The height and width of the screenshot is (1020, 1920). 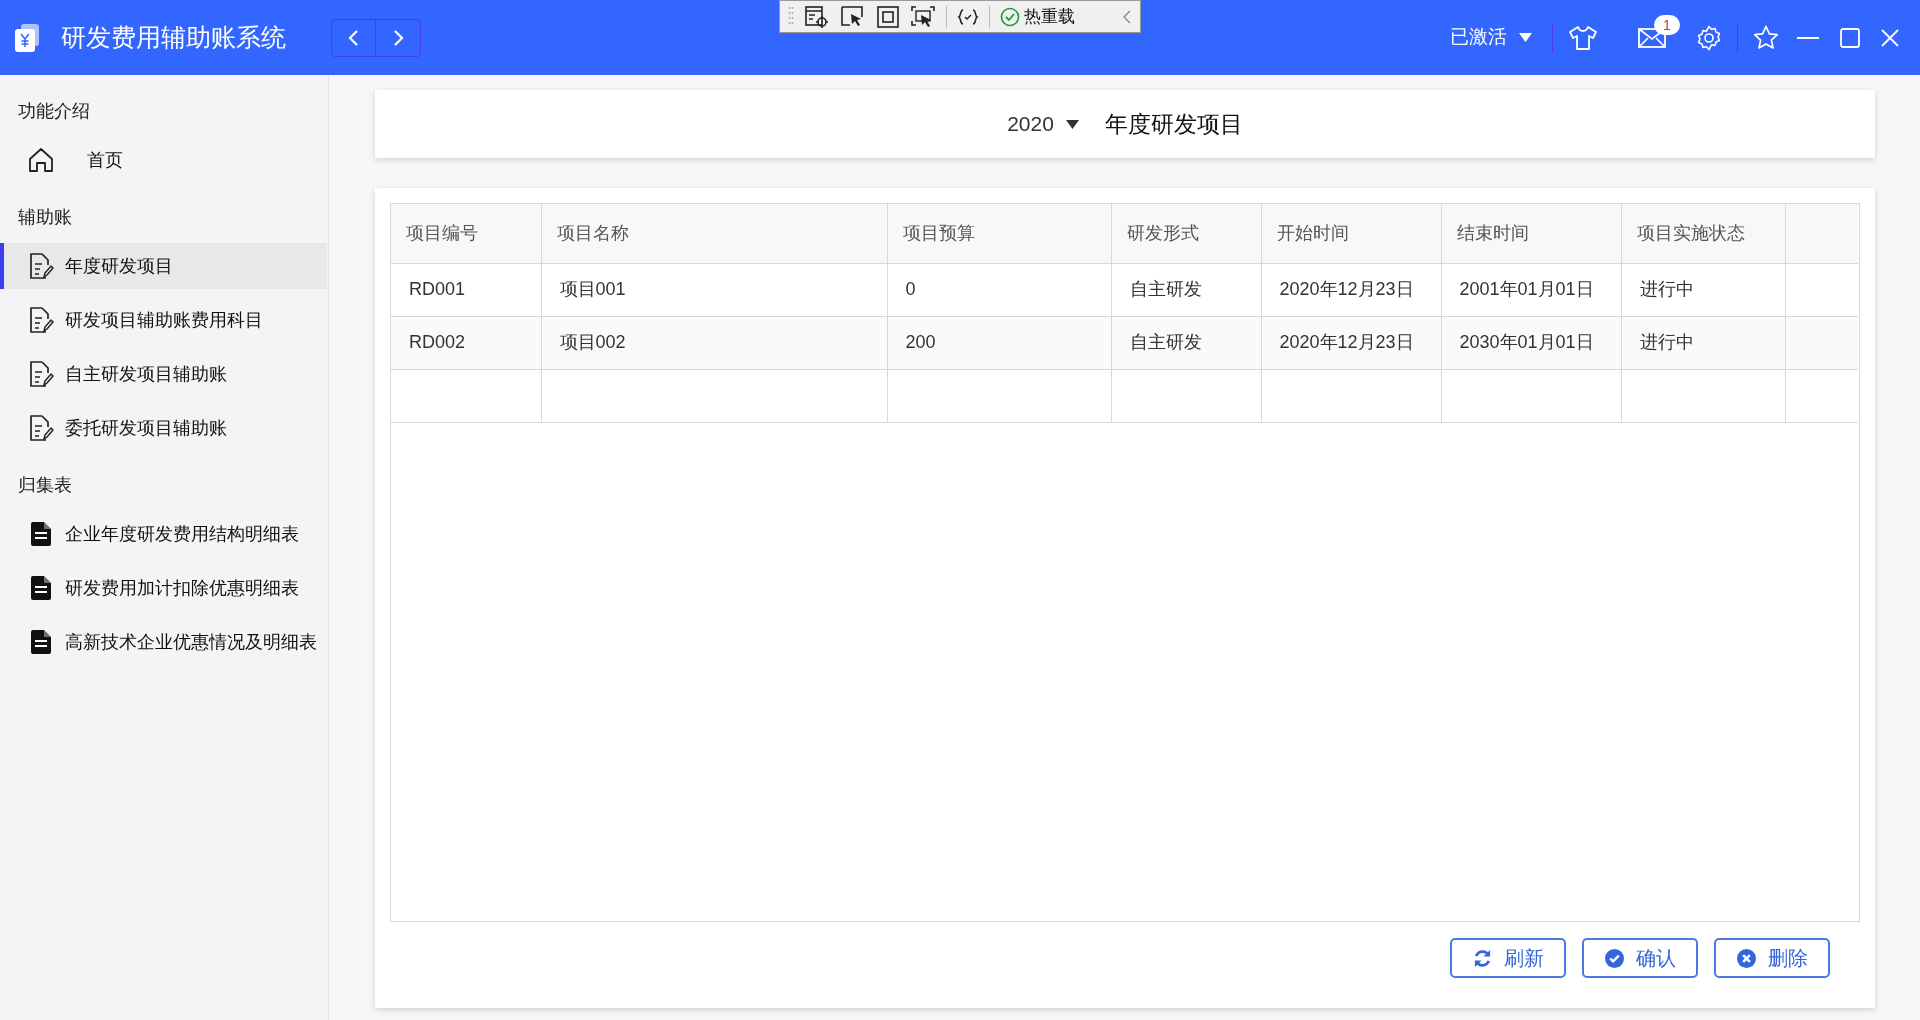 What do you see at coordinates (1703, 233) in the screenshot?
I see `column-header: 项目实施状态` at bounding box center [1703, 233].